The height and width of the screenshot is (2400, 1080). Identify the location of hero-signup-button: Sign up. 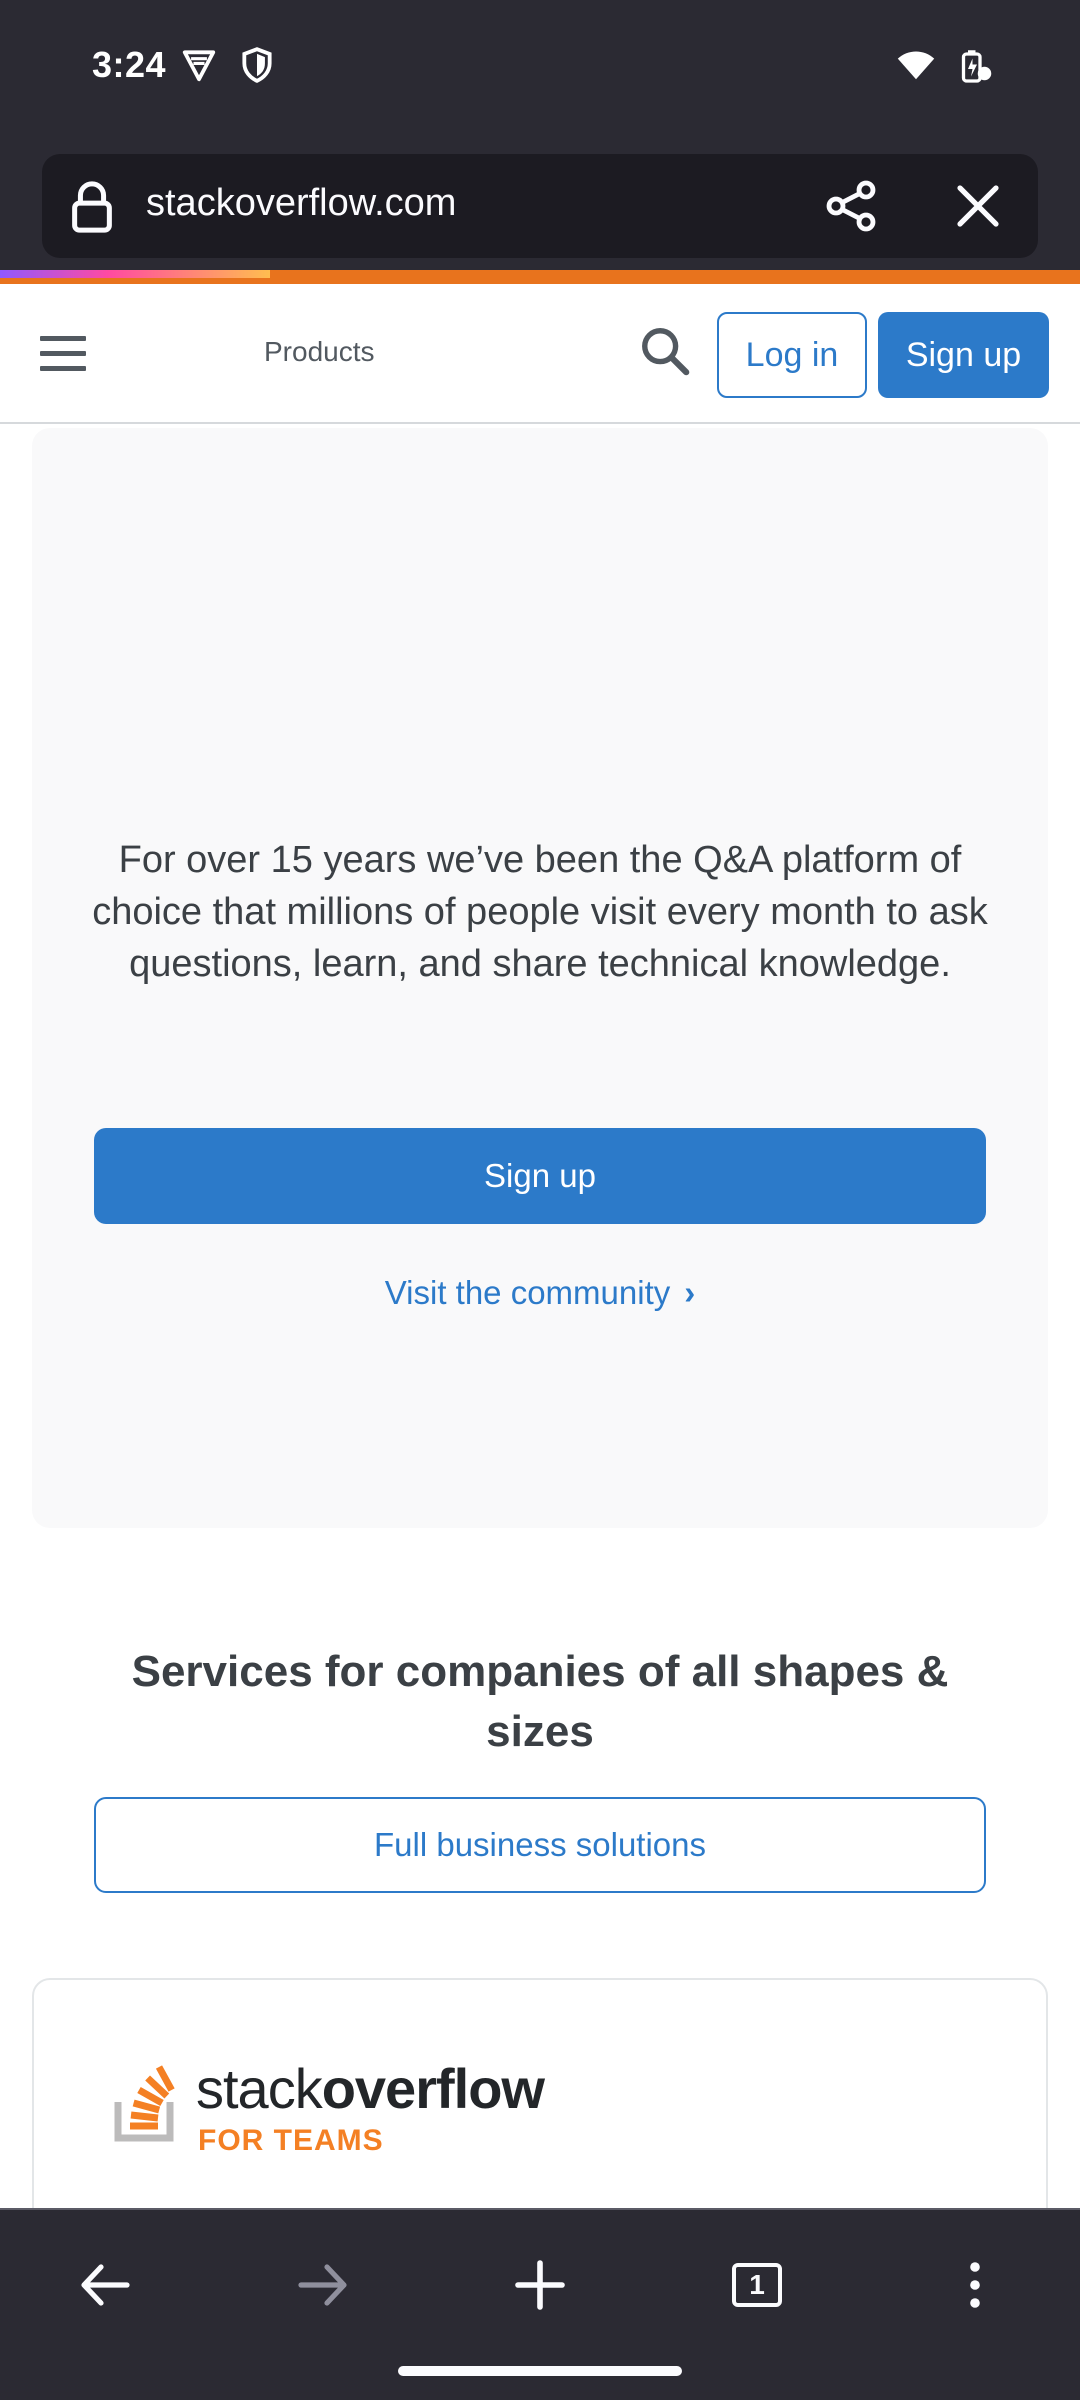
(540, 1176).